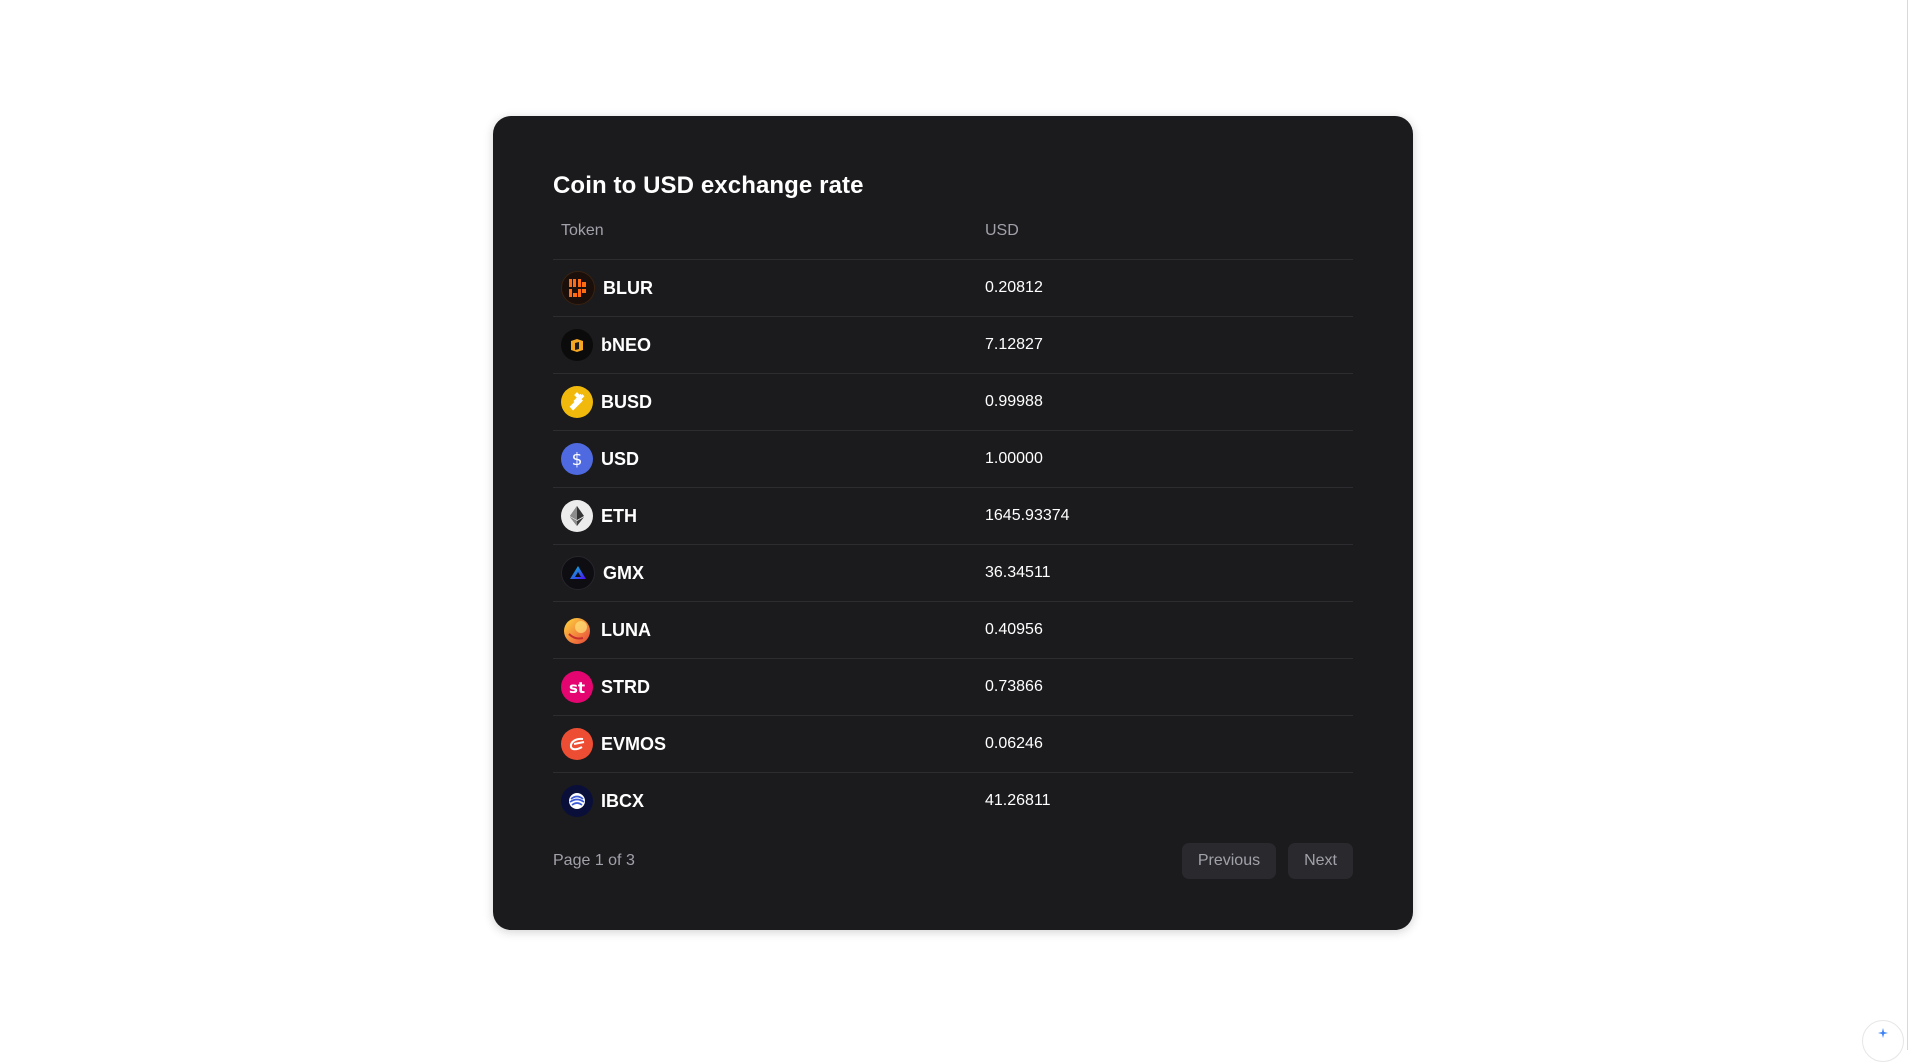  What do you see at coordinates (626, 344) in the screenshot?
I see `token-symbol: bNEO` at bounding box center [626, 344].